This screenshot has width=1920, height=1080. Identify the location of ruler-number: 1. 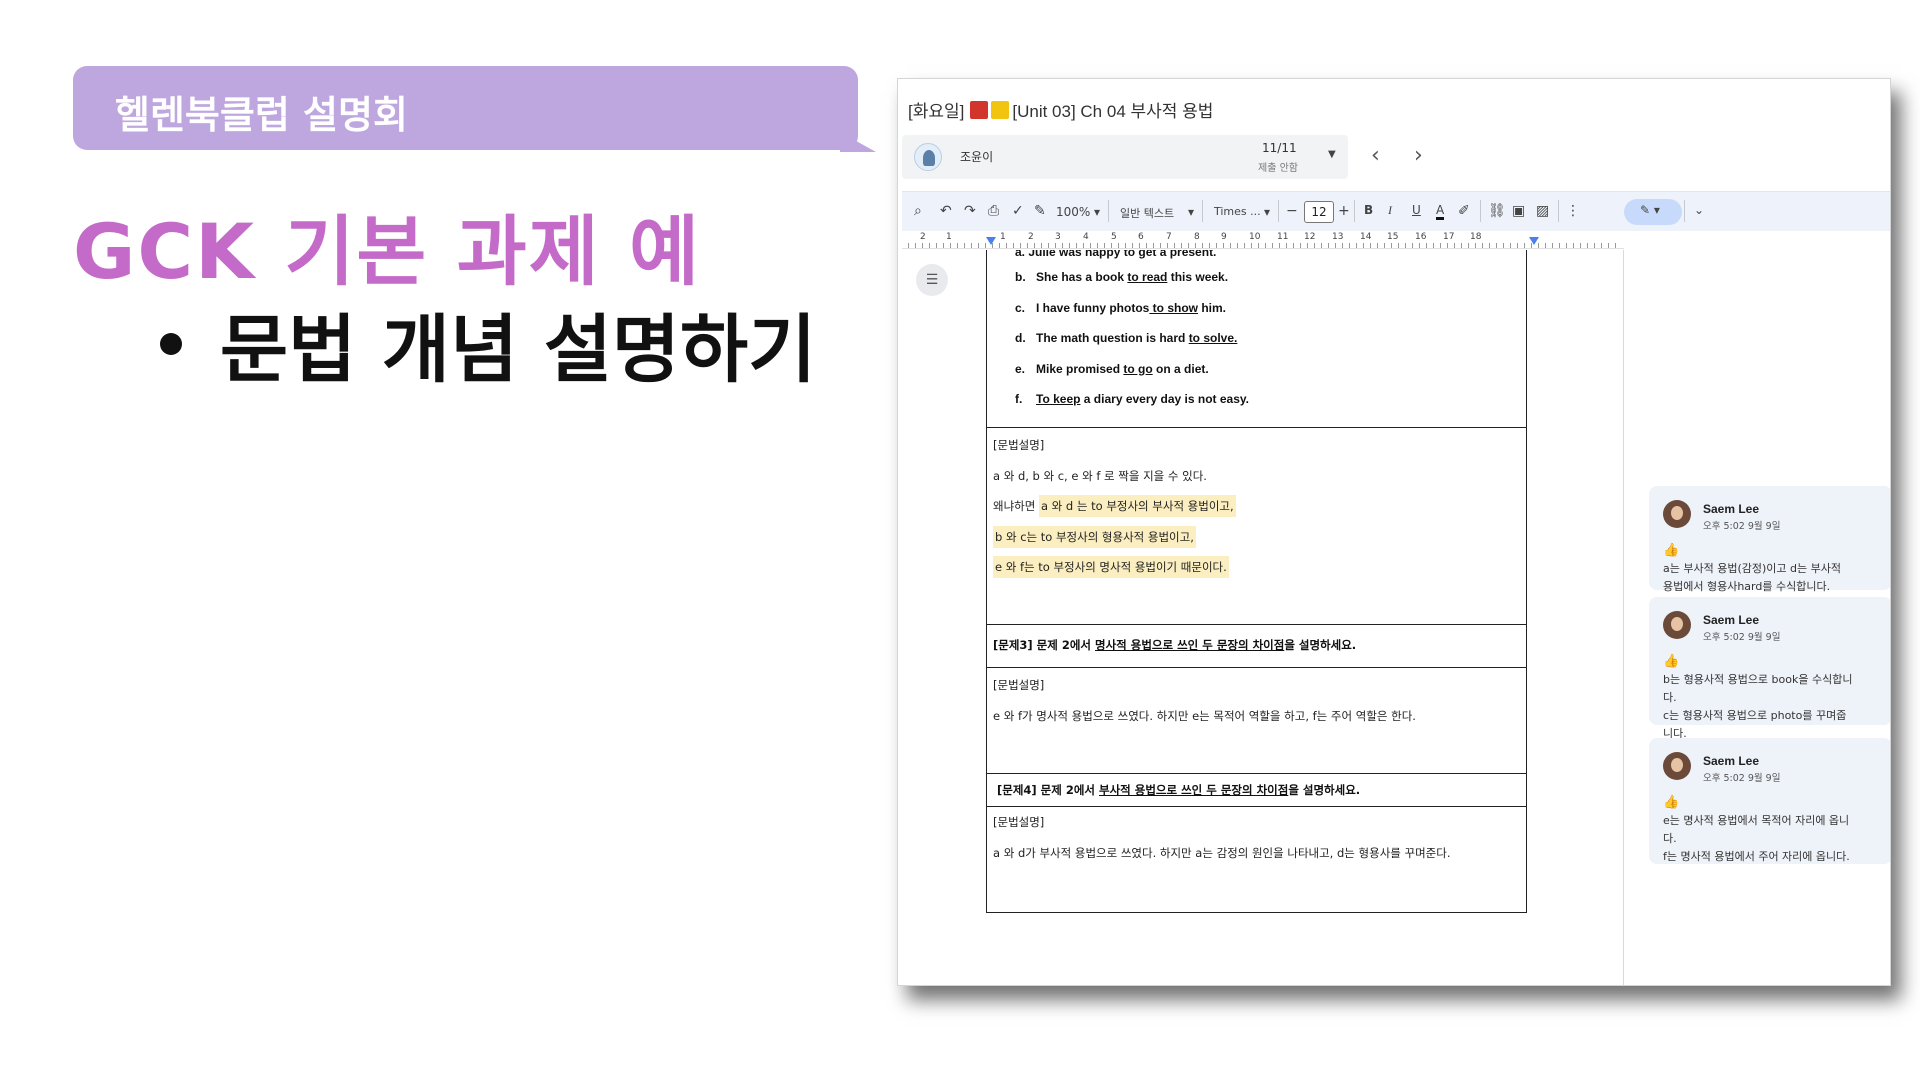
(1003, 237).